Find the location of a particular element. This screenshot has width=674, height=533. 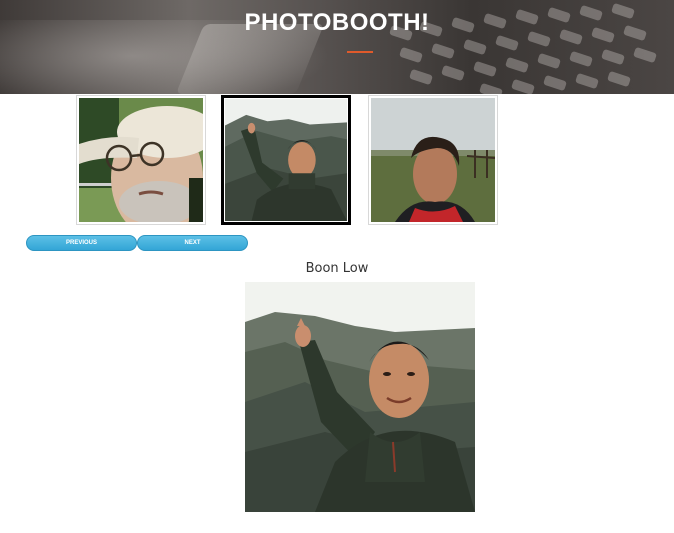

thumbnail-photo-older-man is located at coordinates (141, 160).